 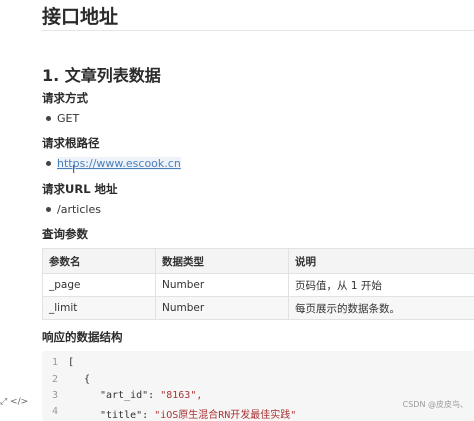 I want to click on code-line: "art_id": "8163",, so click(x=151, y=395).